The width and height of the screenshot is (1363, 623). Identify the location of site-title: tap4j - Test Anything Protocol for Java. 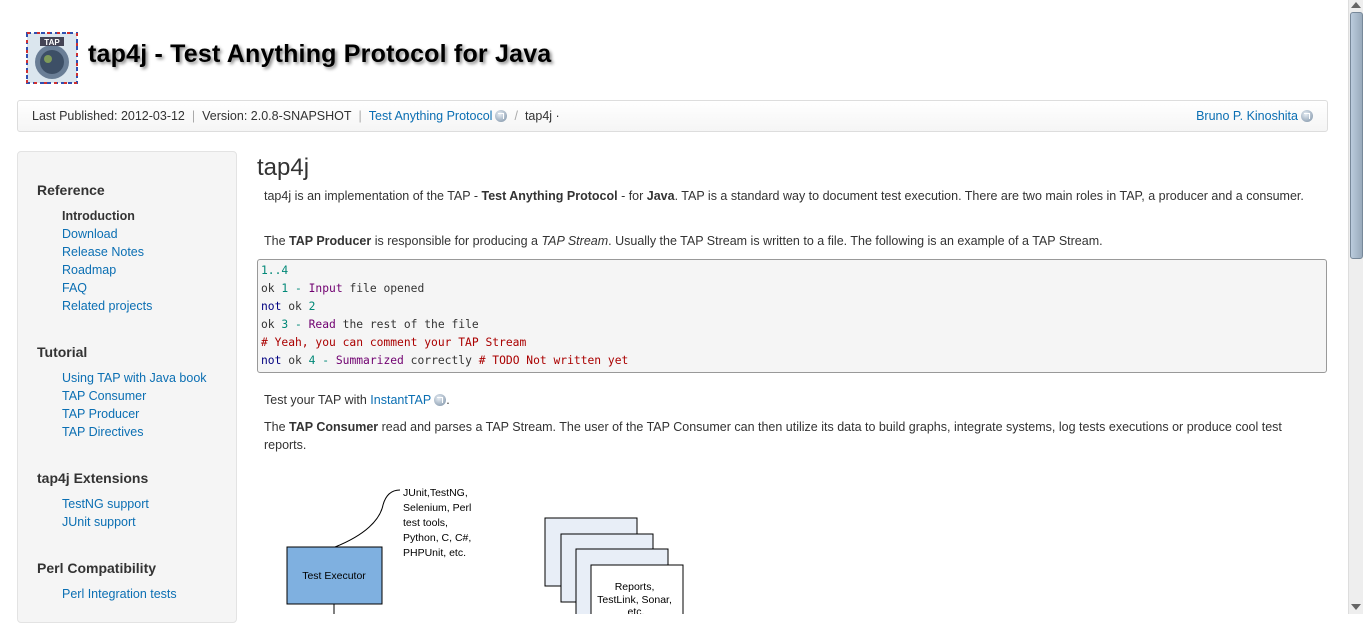
(320, 54).